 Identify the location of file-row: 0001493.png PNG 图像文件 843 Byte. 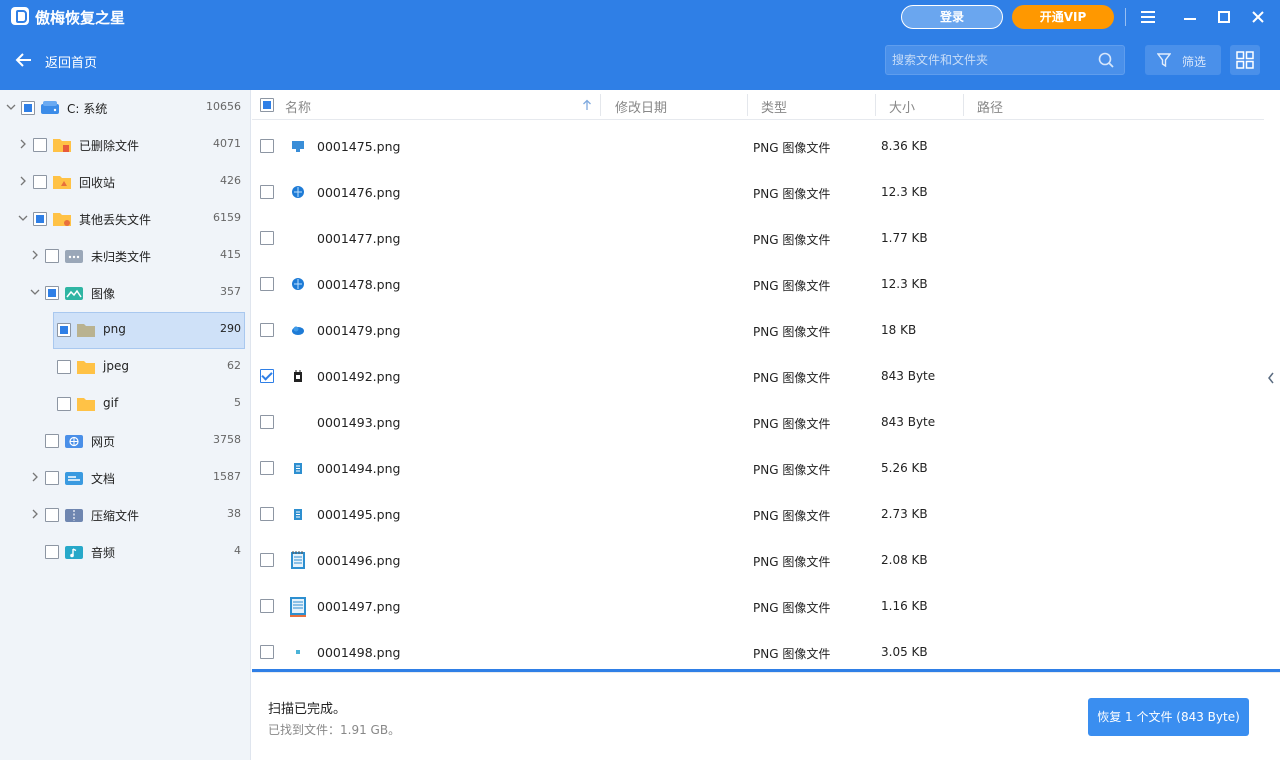
(758, 422).